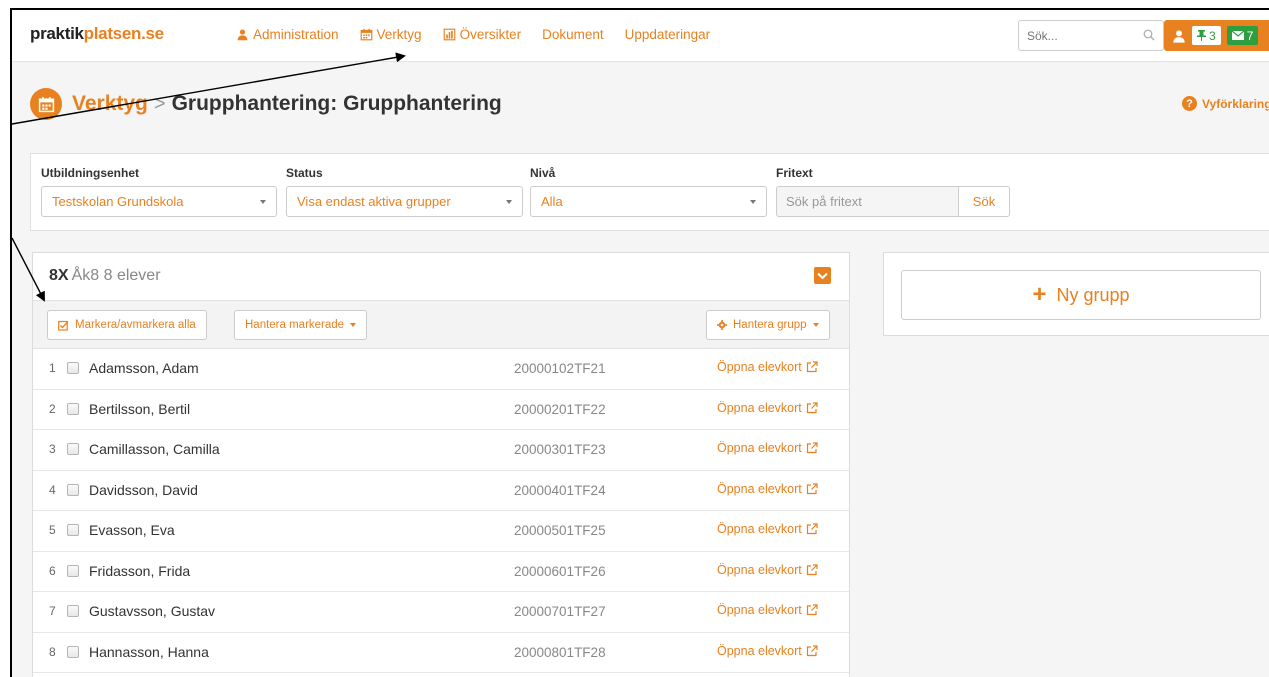 Image resolution: width=1269 pixels, height=677 pixels. What do you see at coordinates (490, 34) in the screenshot?
I see `nav-label: Översikter` at bounding box center [490, 34].